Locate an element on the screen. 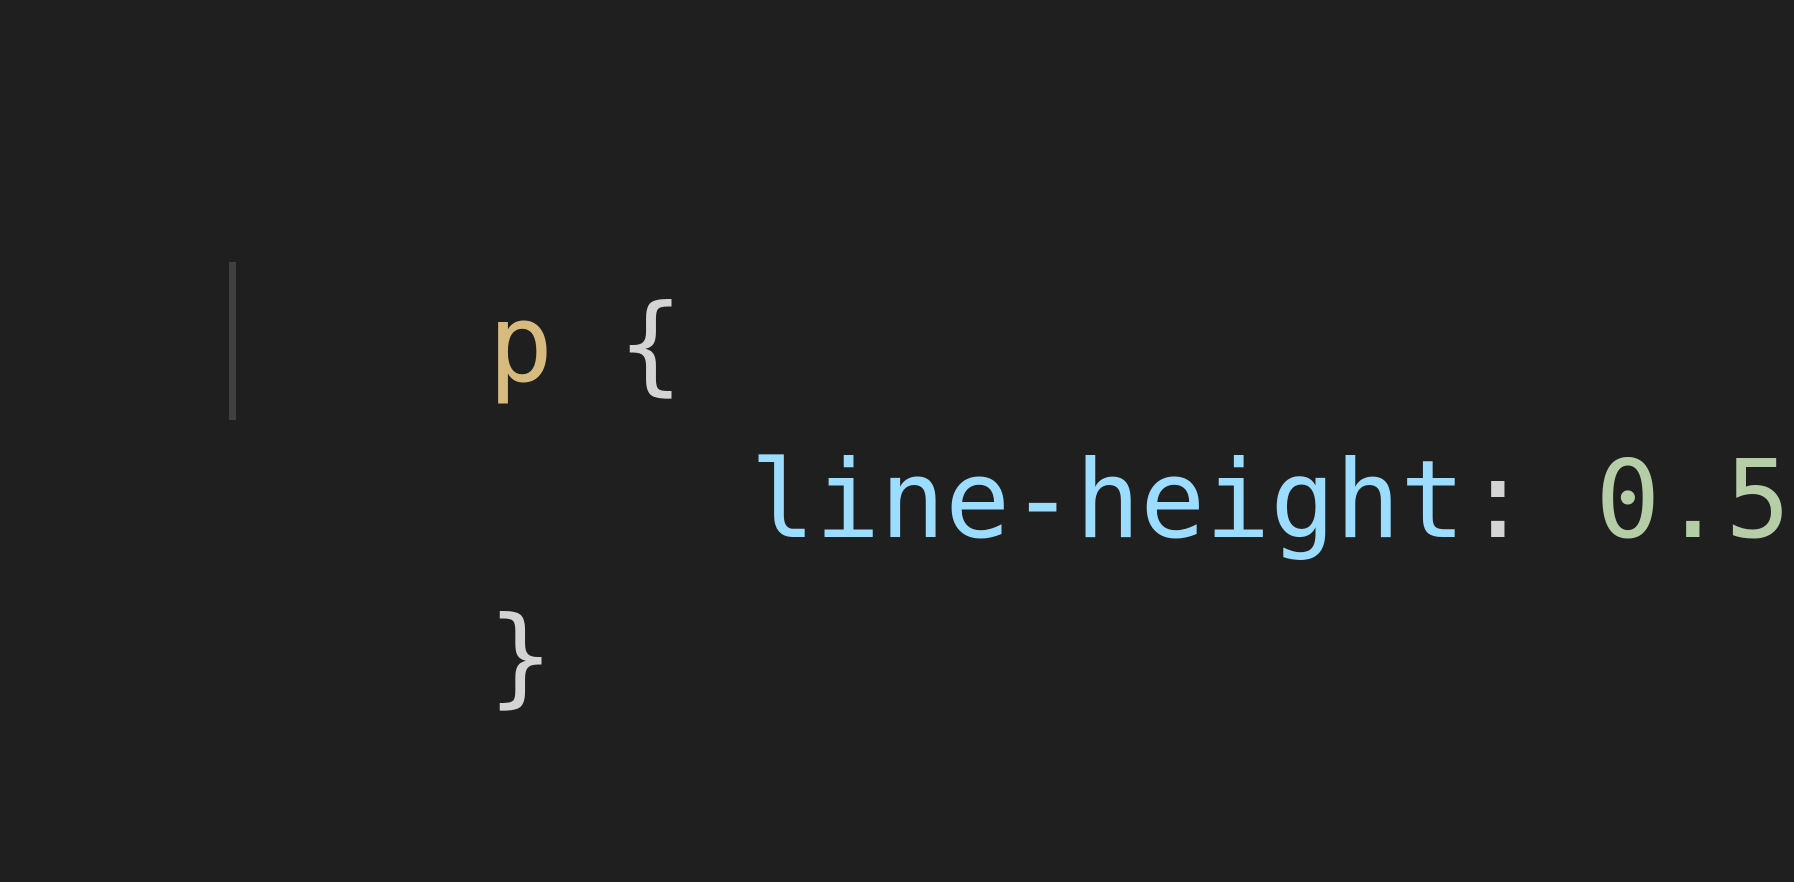  css-property: line-height is located at coordinates (1108, 500).